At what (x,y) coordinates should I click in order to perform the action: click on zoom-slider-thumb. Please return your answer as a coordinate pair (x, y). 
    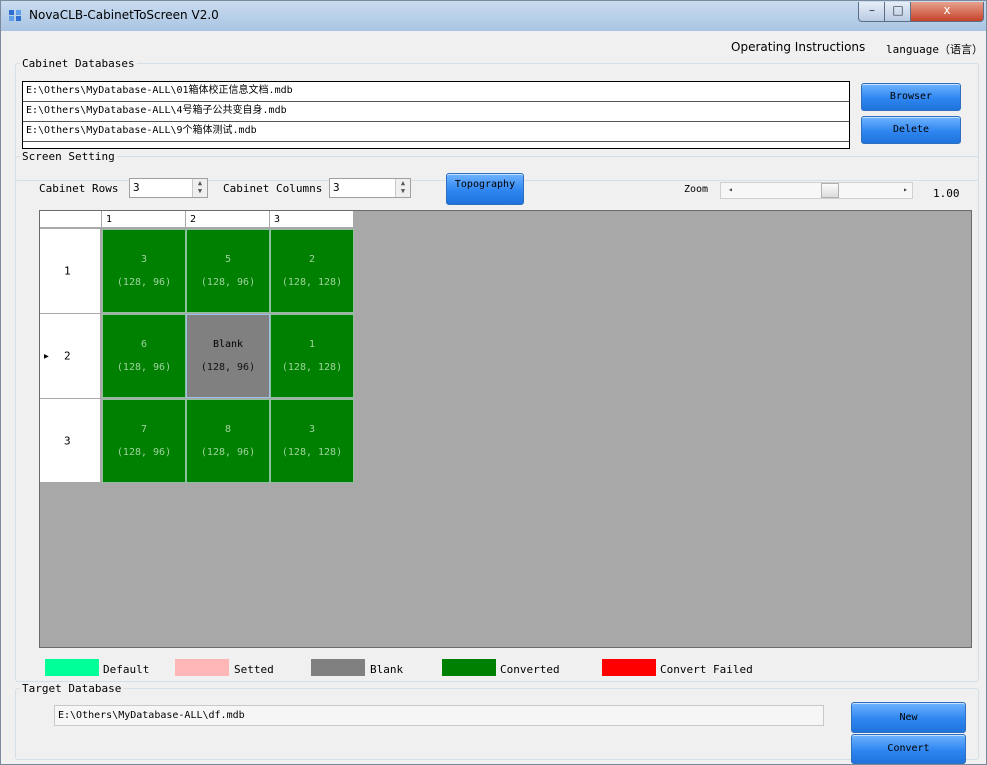
    Looking at the image, I should click on (830, 190).